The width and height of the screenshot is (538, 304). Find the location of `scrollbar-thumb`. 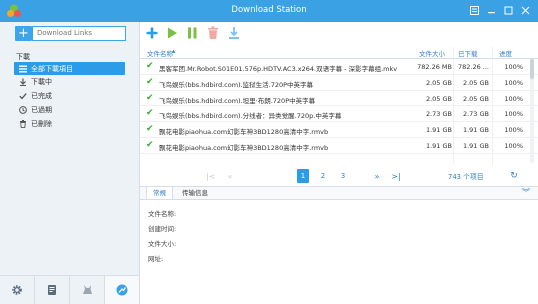

scrollbar-thumb is located at coordinates (532, 69).